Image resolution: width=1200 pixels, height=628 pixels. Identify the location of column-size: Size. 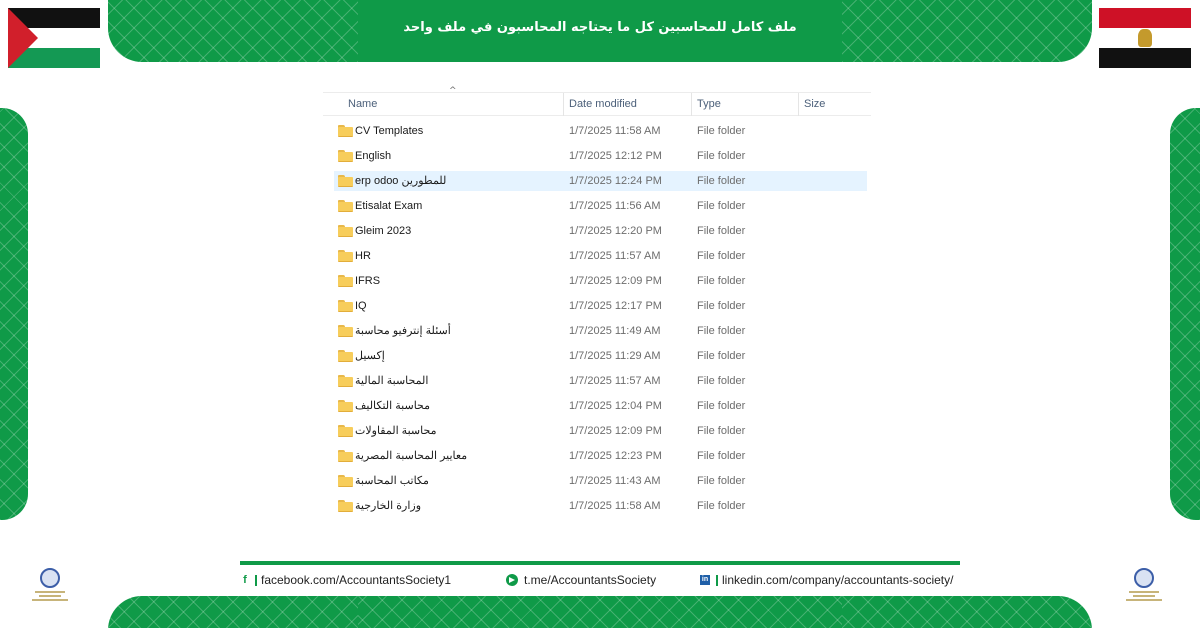
(814, 104).